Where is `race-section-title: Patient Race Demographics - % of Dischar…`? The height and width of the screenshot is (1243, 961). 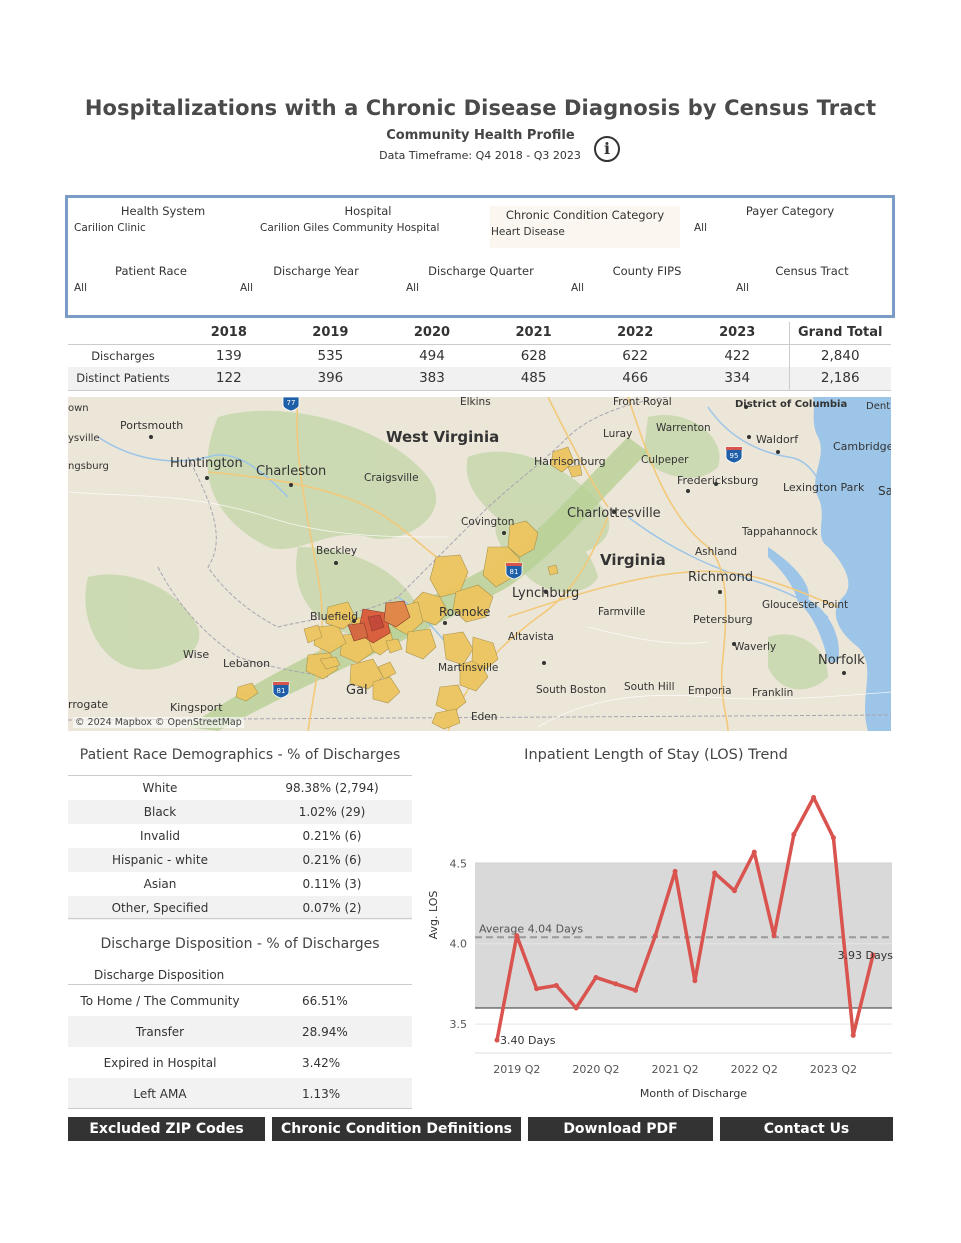 race-section-title: Patient Race Demographics - % of Dischar… is located at coordinates (240, 755).